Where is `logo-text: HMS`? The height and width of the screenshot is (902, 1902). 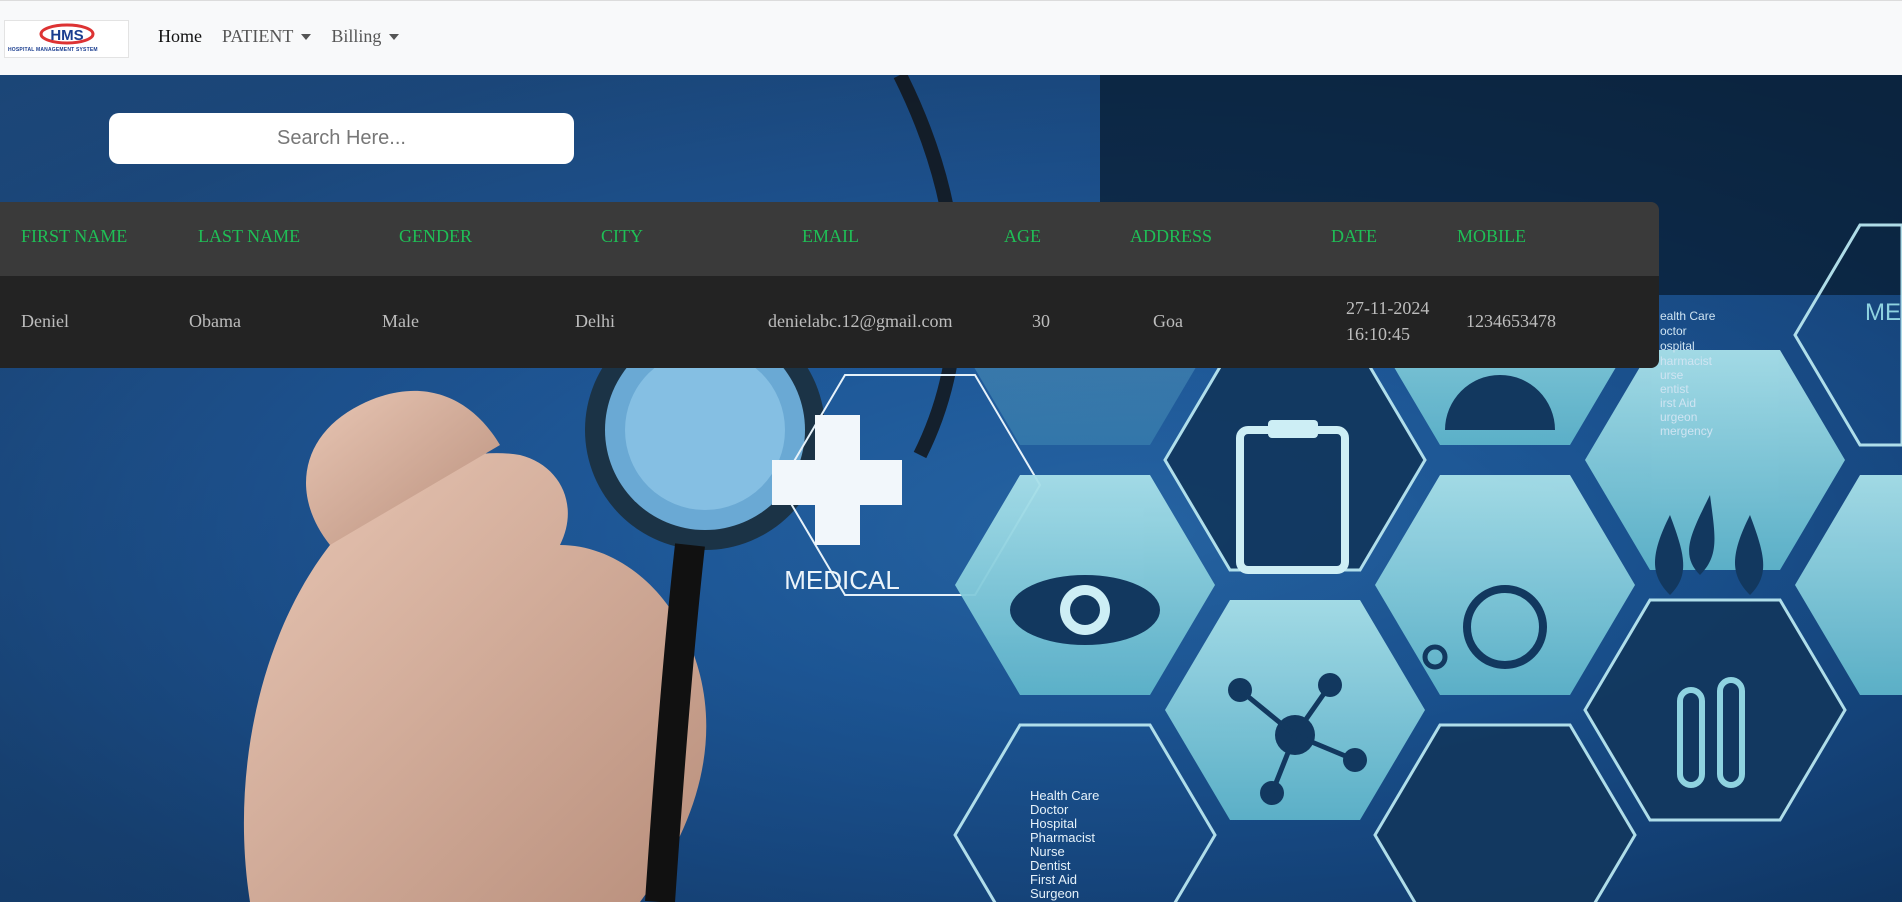
logo-text: HMS is located at coordinates (66, 35).